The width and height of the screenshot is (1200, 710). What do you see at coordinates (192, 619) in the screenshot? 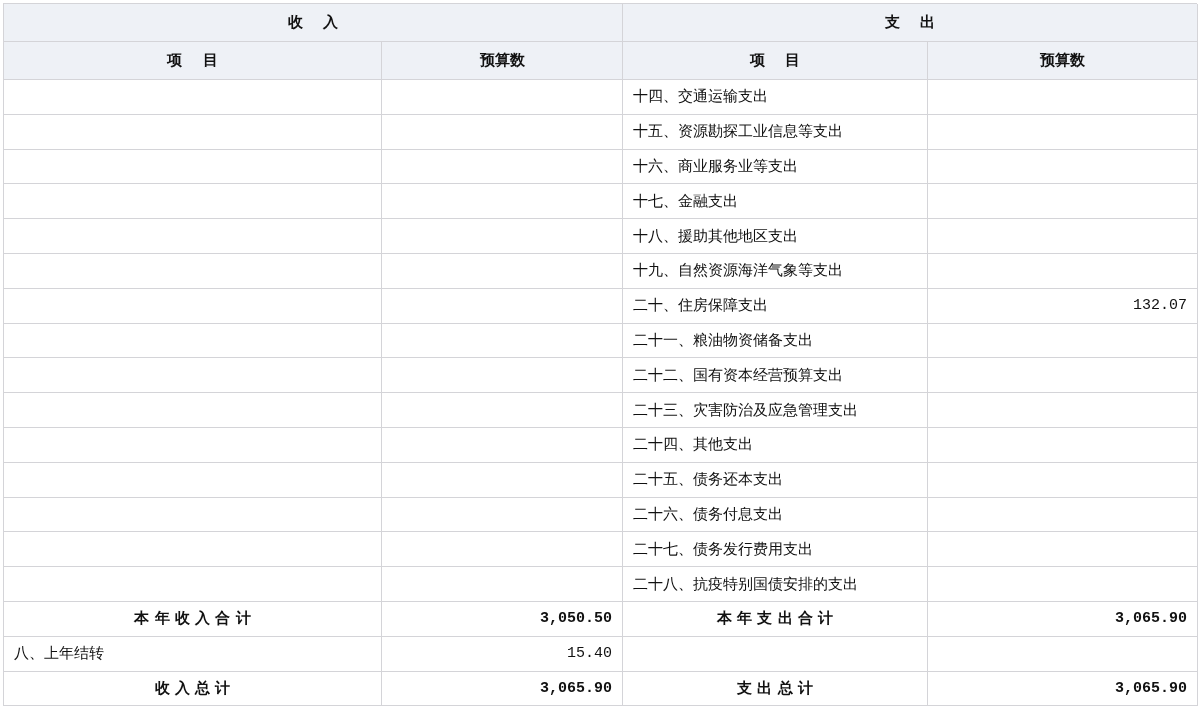
I see `total-label: 本 年 收 入 合 计` at bounding box center [192, 619].